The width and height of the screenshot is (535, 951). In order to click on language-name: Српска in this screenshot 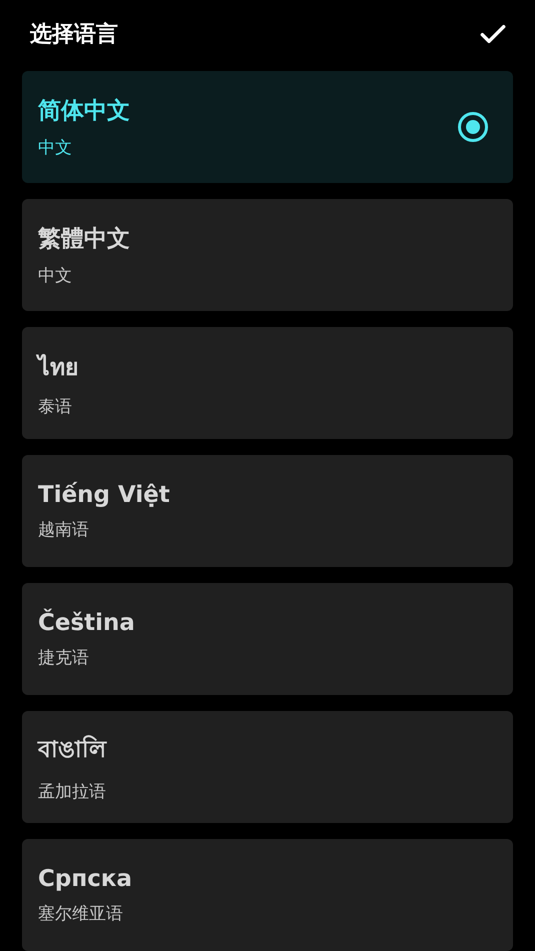, I will do `click(85, 879)`.